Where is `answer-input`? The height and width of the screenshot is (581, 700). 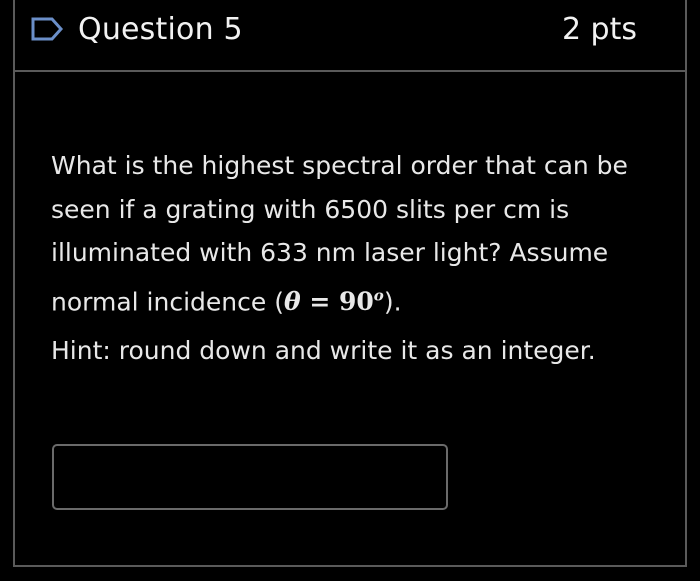 answer-input is located at coordinates (250, 477).